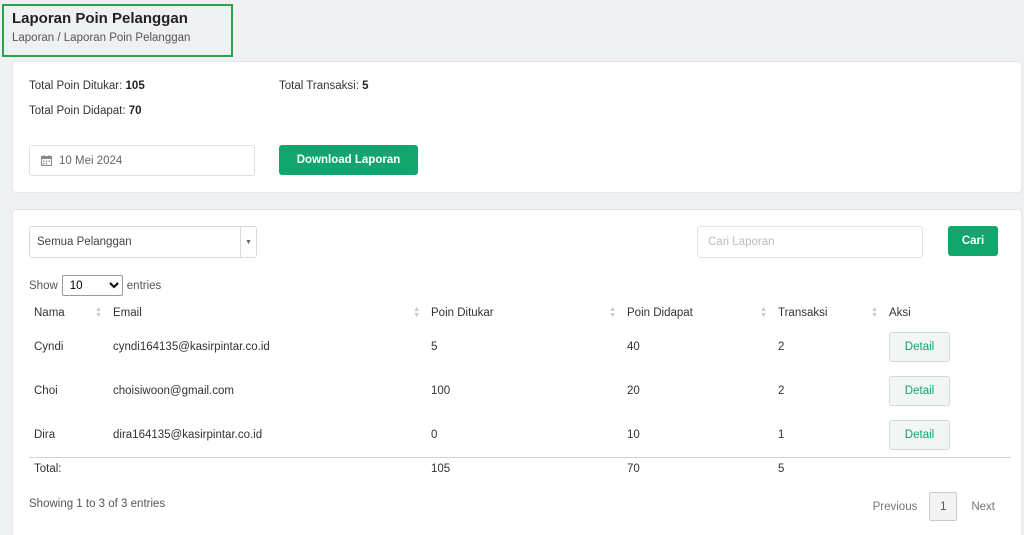 This screenshot has width=1024, height=535. What do you see at coordinates (46, 391) in the screenshot?
I see `cell-nama: Choi` at bounding box center [46, 391].